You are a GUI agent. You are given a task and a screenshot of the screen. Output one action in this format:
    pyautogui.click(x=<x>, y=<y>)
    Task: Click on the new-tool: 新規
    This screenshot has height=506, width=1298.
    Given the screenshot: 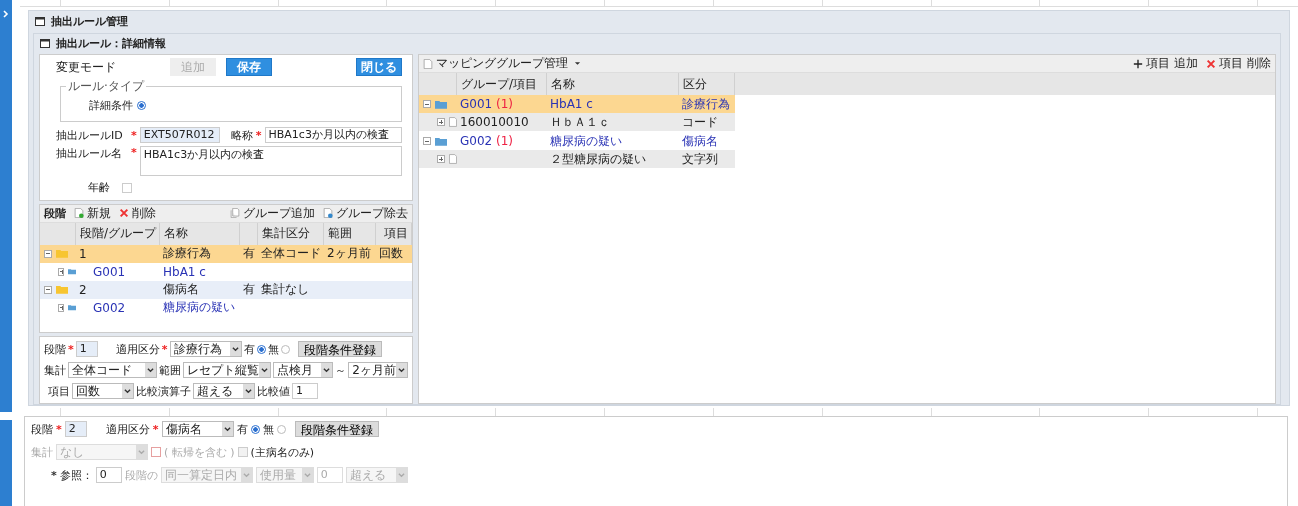 What is the action you would take?
    pyautogui.click(x=92, y=213)
    